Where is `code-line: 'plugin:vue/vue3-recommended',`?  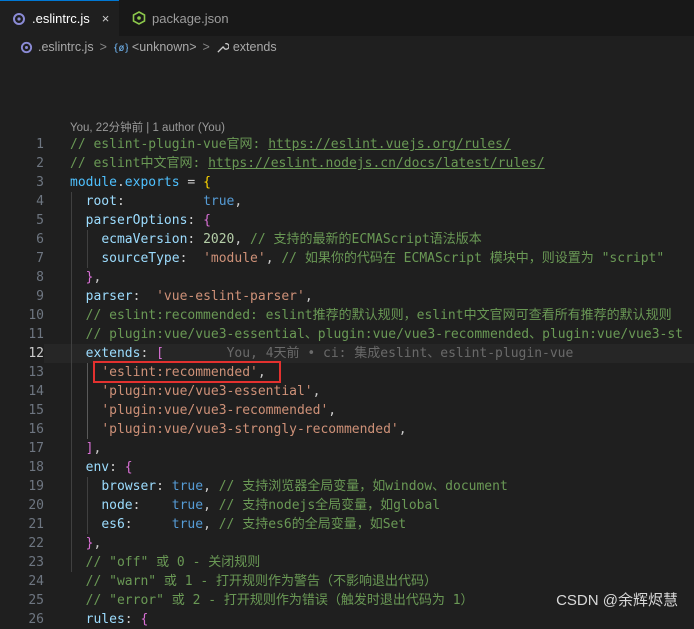
code-line: 'plugin:vue/vue3-recommended', is located at coordinates (219, 410).